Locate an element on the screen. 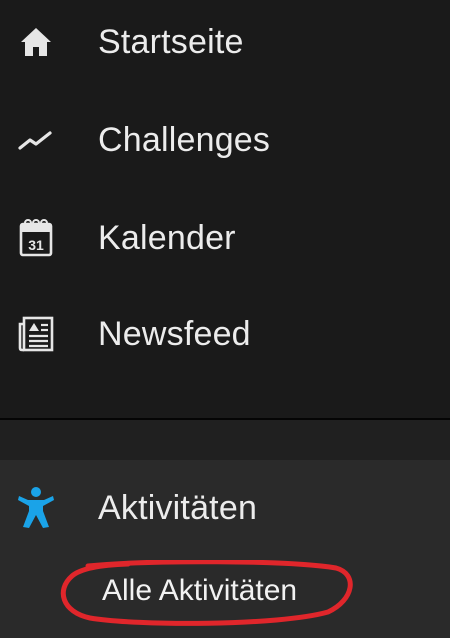  nav-item-startseite: Startseite is located at coordinates (225, 42).